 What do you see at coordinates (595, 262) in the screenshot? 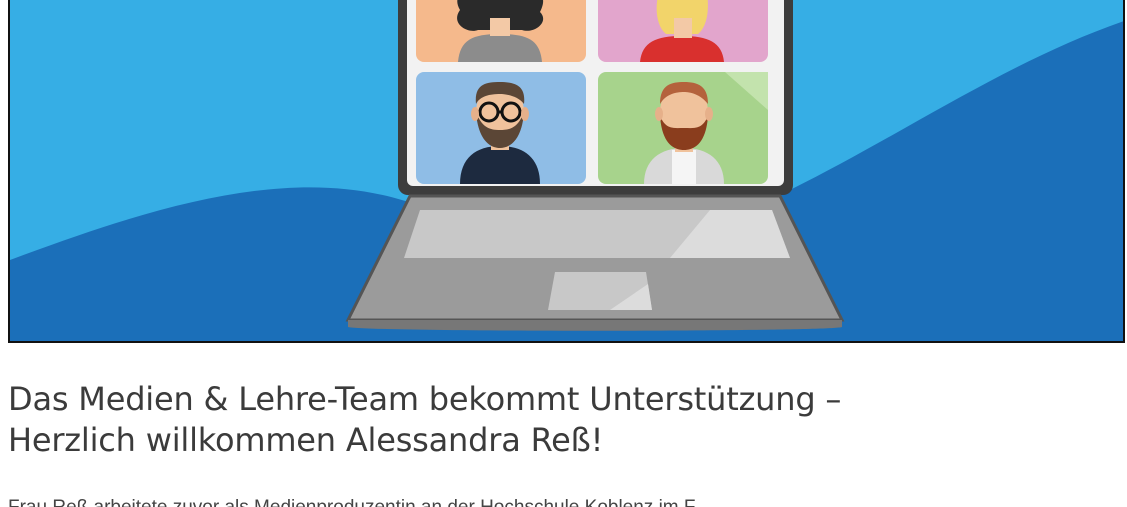
I see `laptop-base` at bounding box center [595, 262].